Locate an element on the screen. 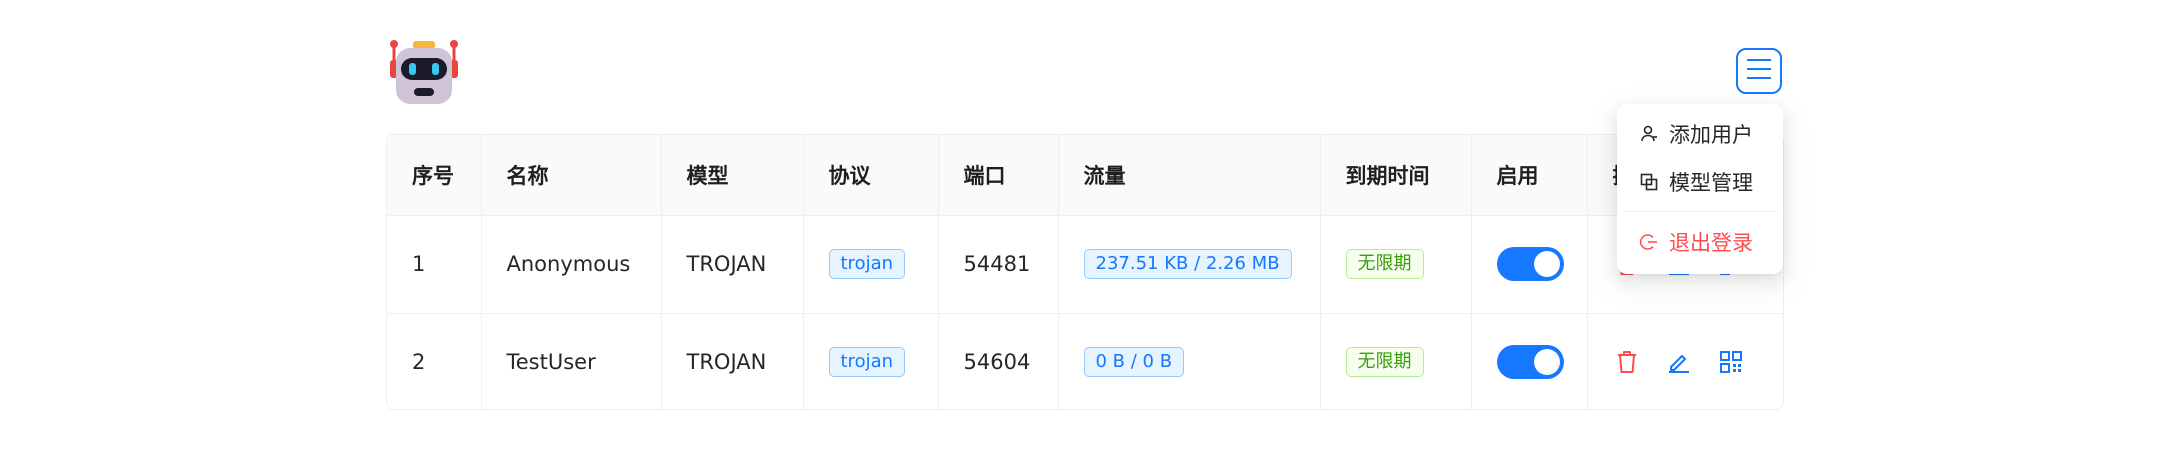 Image resolution: width=2160 pixels, height=450 pixels. row-index: 2 is located at coordinates (434, 360).